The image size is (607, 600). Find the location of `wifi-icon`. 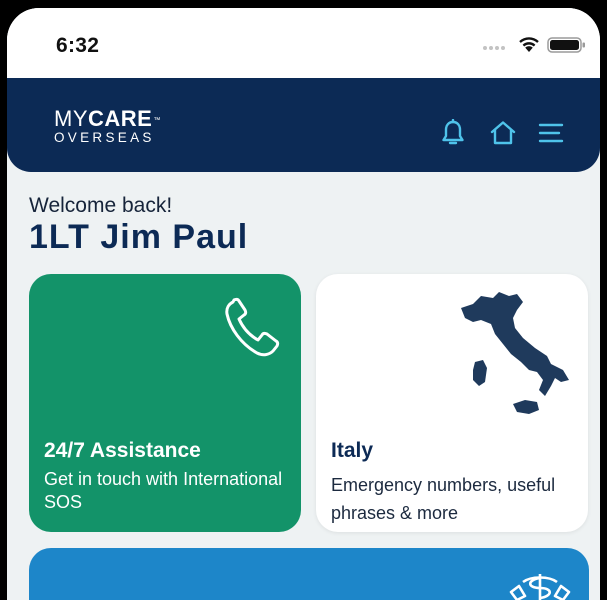

wifi-icon is located at coordinates (529, 44).